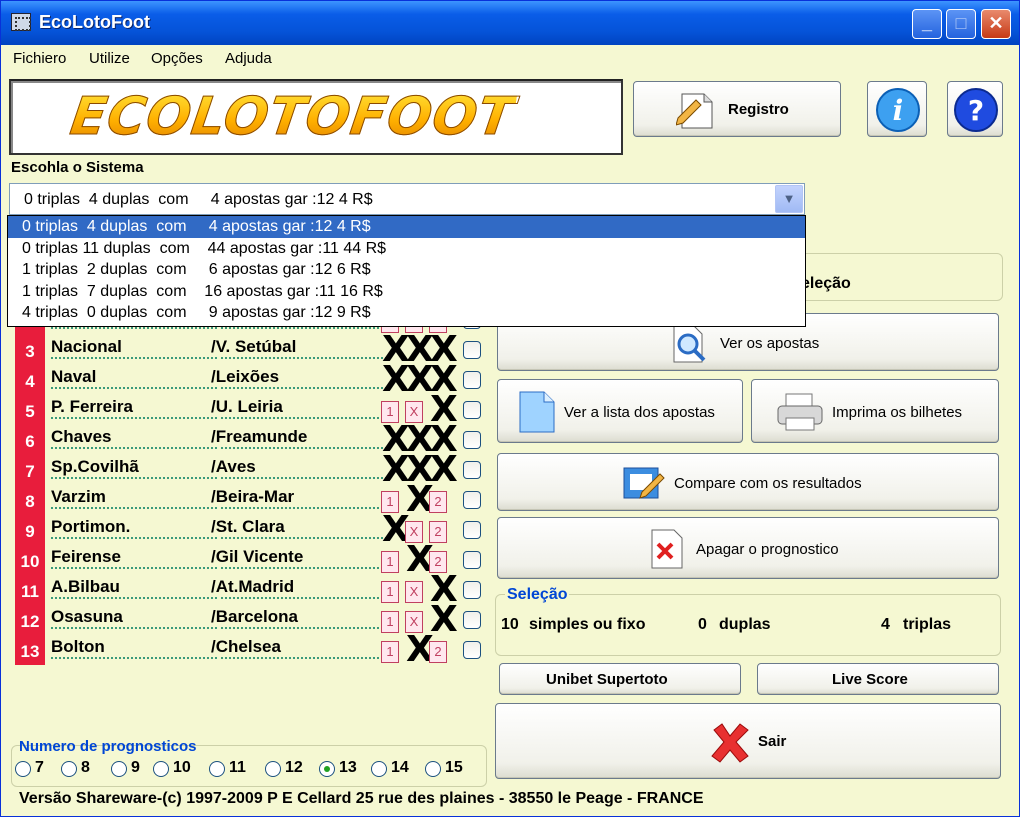 Image resolution: width=1020 pixels, height=817 pixels. I want to click on prognosticos-radio-label: 10, so click(182, 767).